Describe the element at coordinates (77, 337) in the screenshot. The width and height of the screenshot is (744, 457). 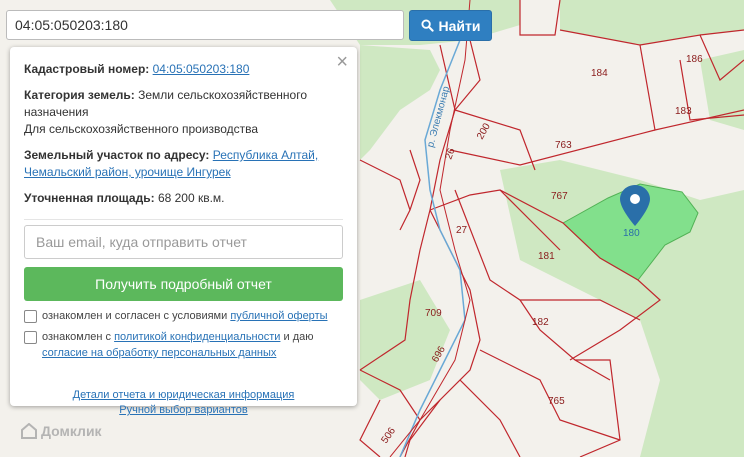
I see `agree-privacy-text-a: ознакомлен с` at that location.